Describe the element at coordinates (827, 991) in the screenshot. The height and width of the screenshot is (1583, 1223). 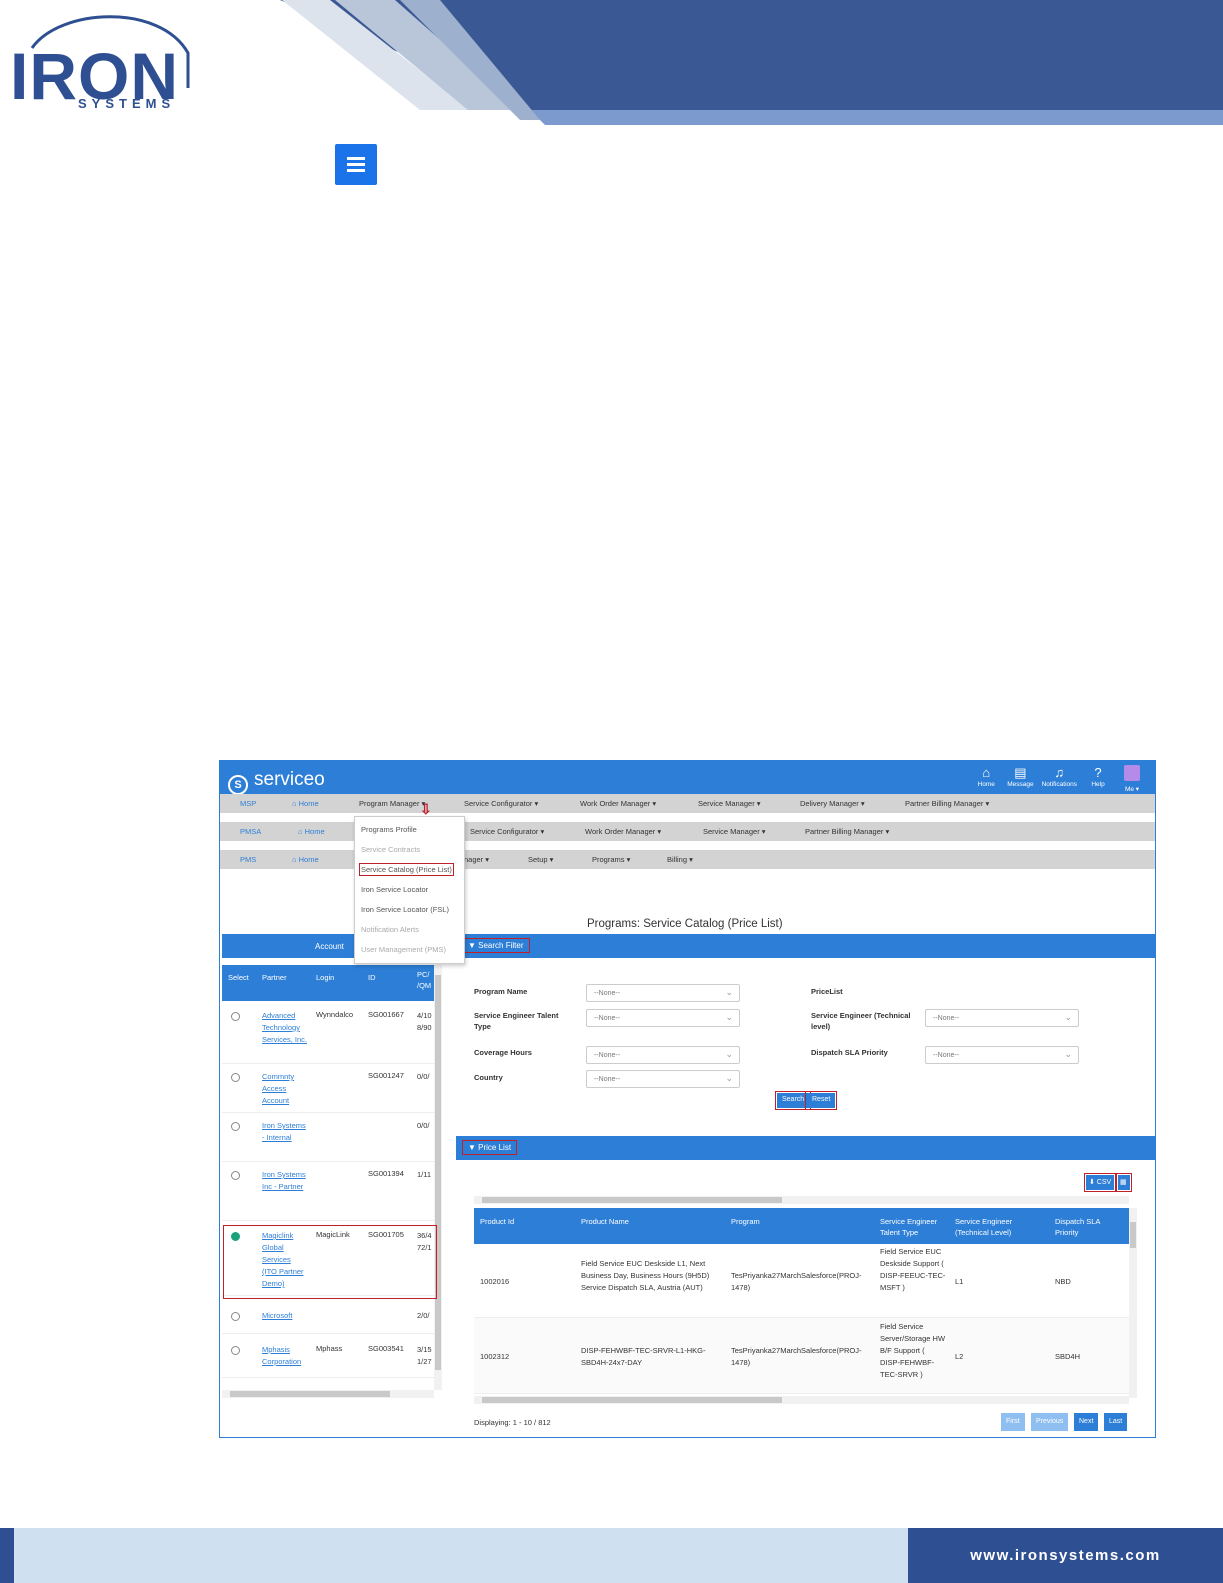
I see `label-pricelist: PriceList` at that location.